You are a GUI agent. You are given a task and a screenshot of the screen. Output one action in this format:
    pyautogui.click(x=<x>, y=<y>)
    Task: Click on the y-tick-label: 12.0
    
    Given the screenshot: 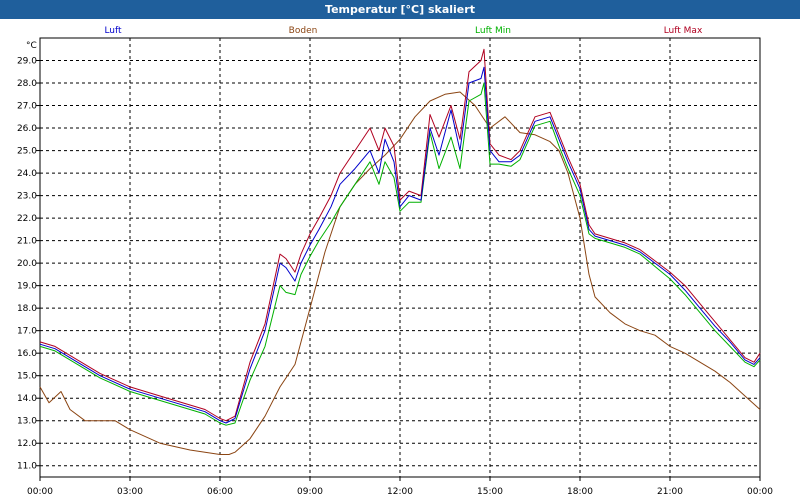 What is the action you would take?
    pyautogui.click(x=27, y=444)
    